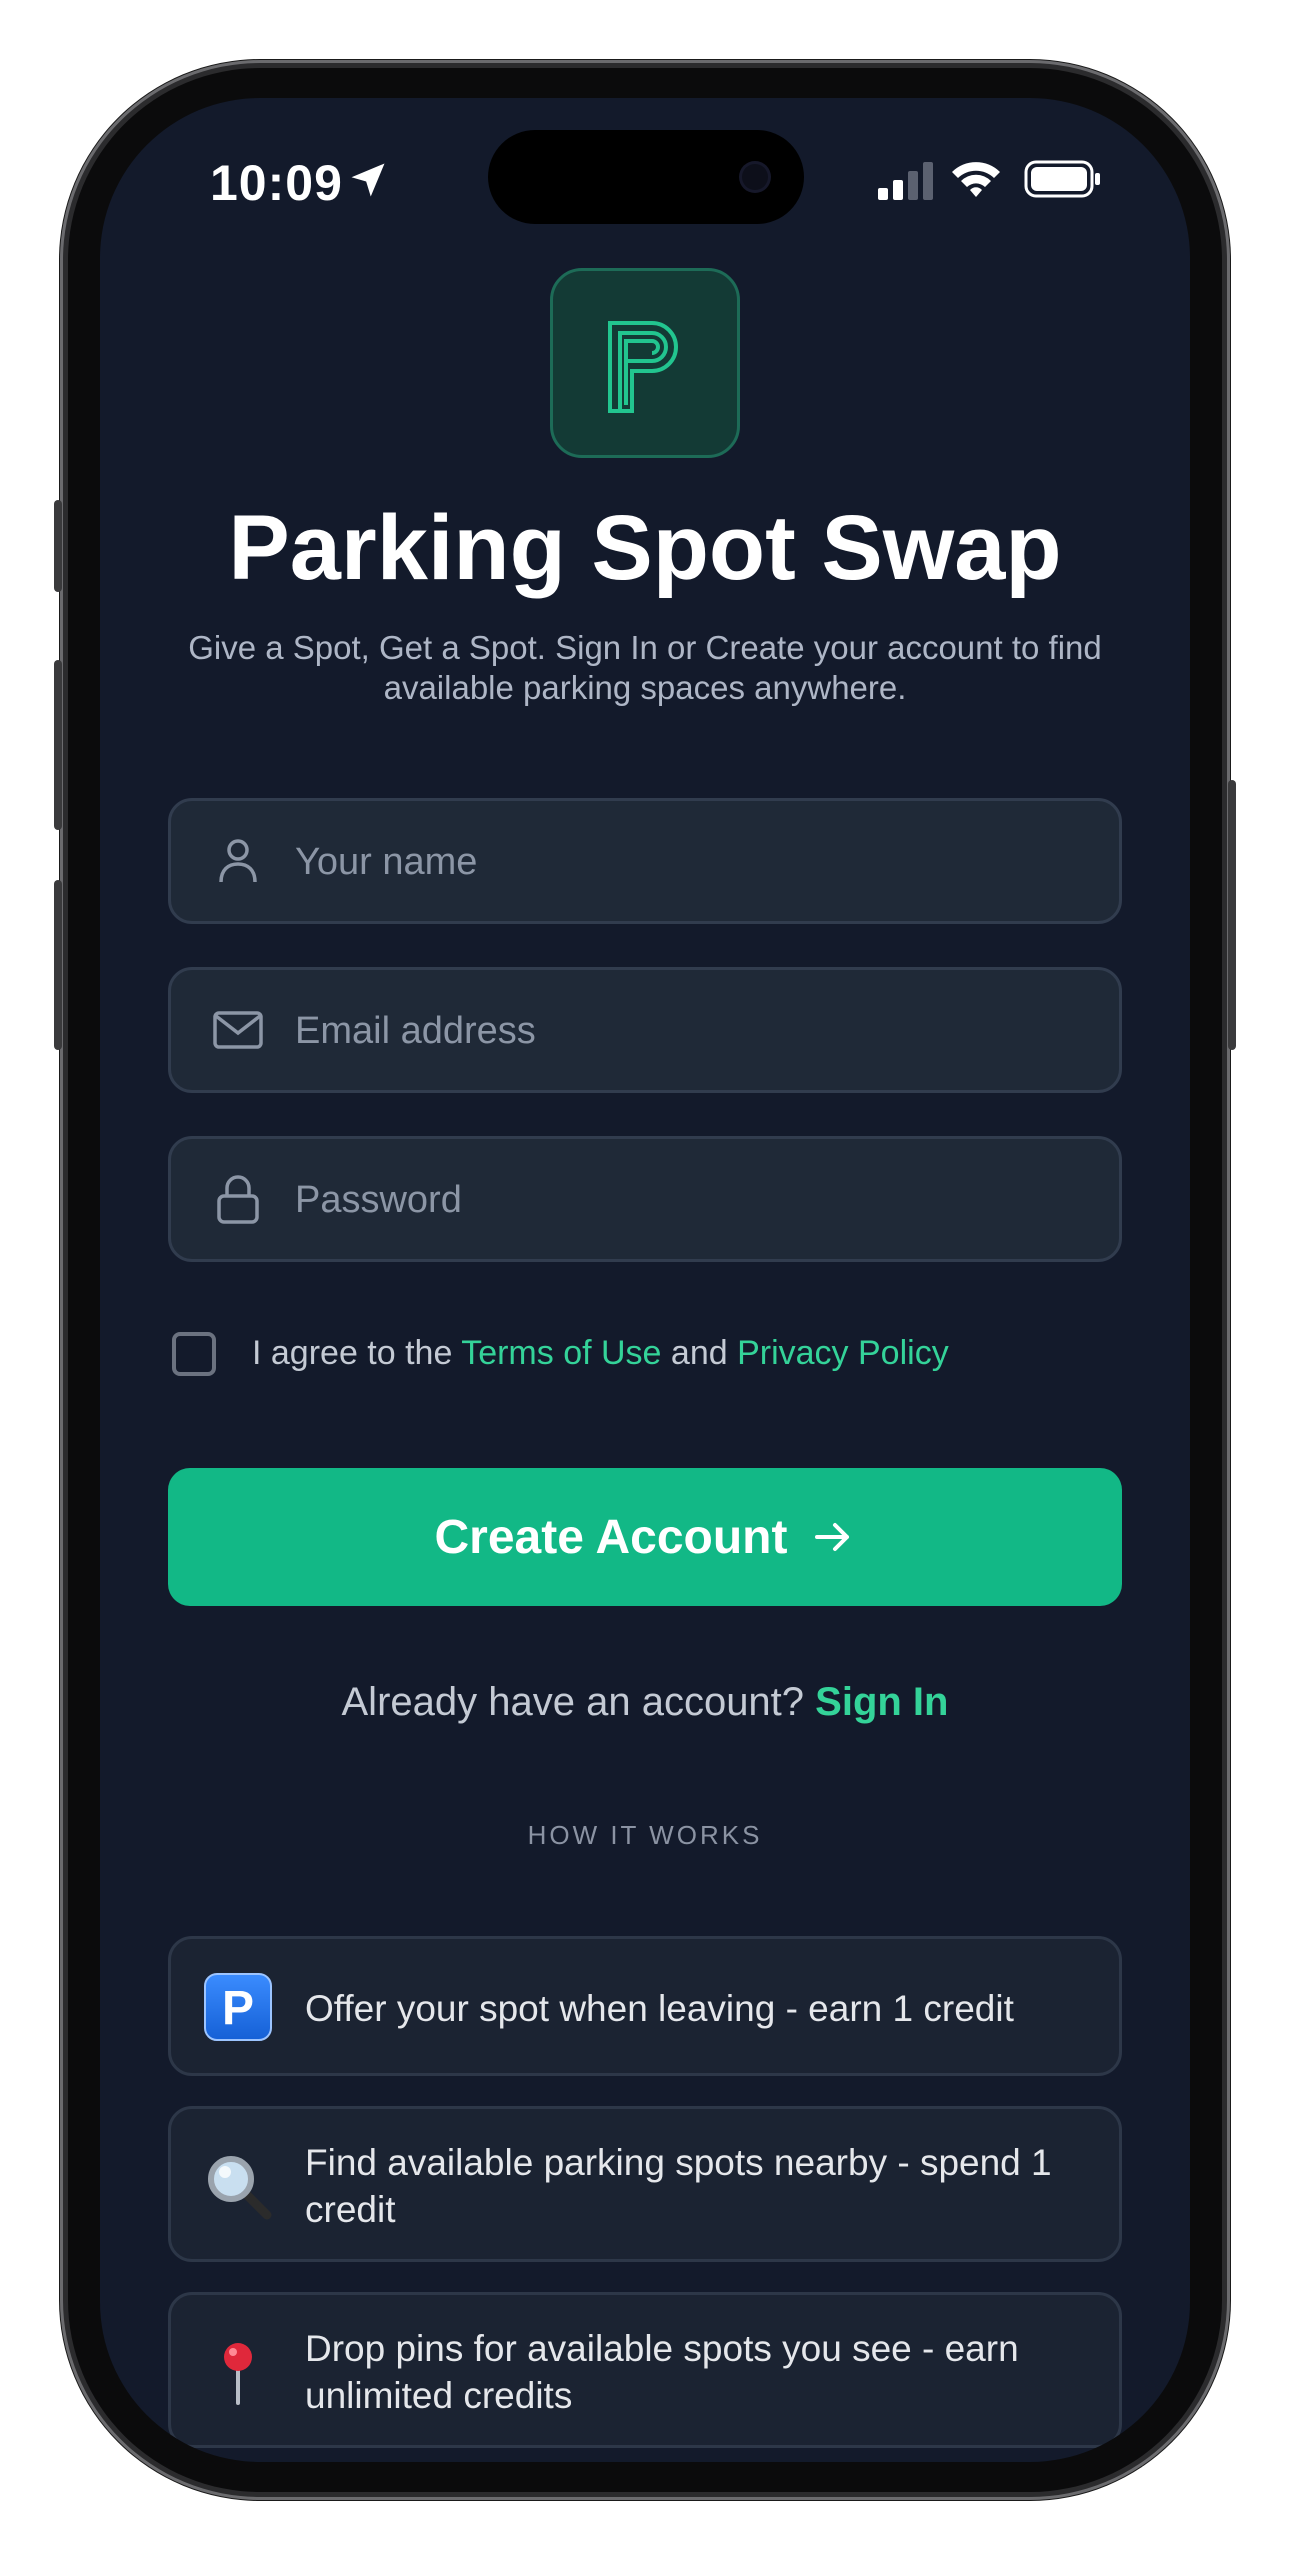 The height and width of the screenshot is (2560, 1290). Describe the element at coordinates (695, 1200) in the screenshot. I see `password-input` at that location.